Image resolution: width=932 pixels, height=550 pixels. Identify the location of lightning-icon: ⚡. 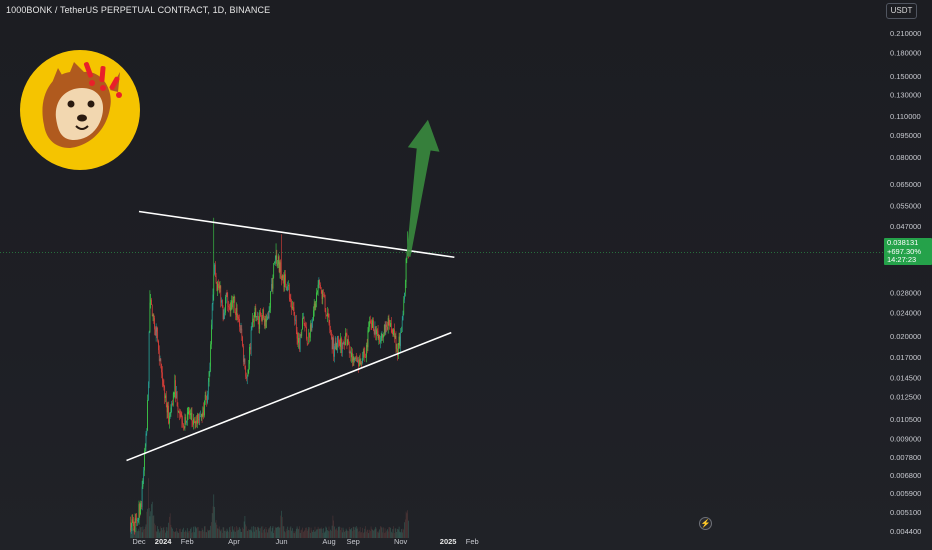
(705, 523).